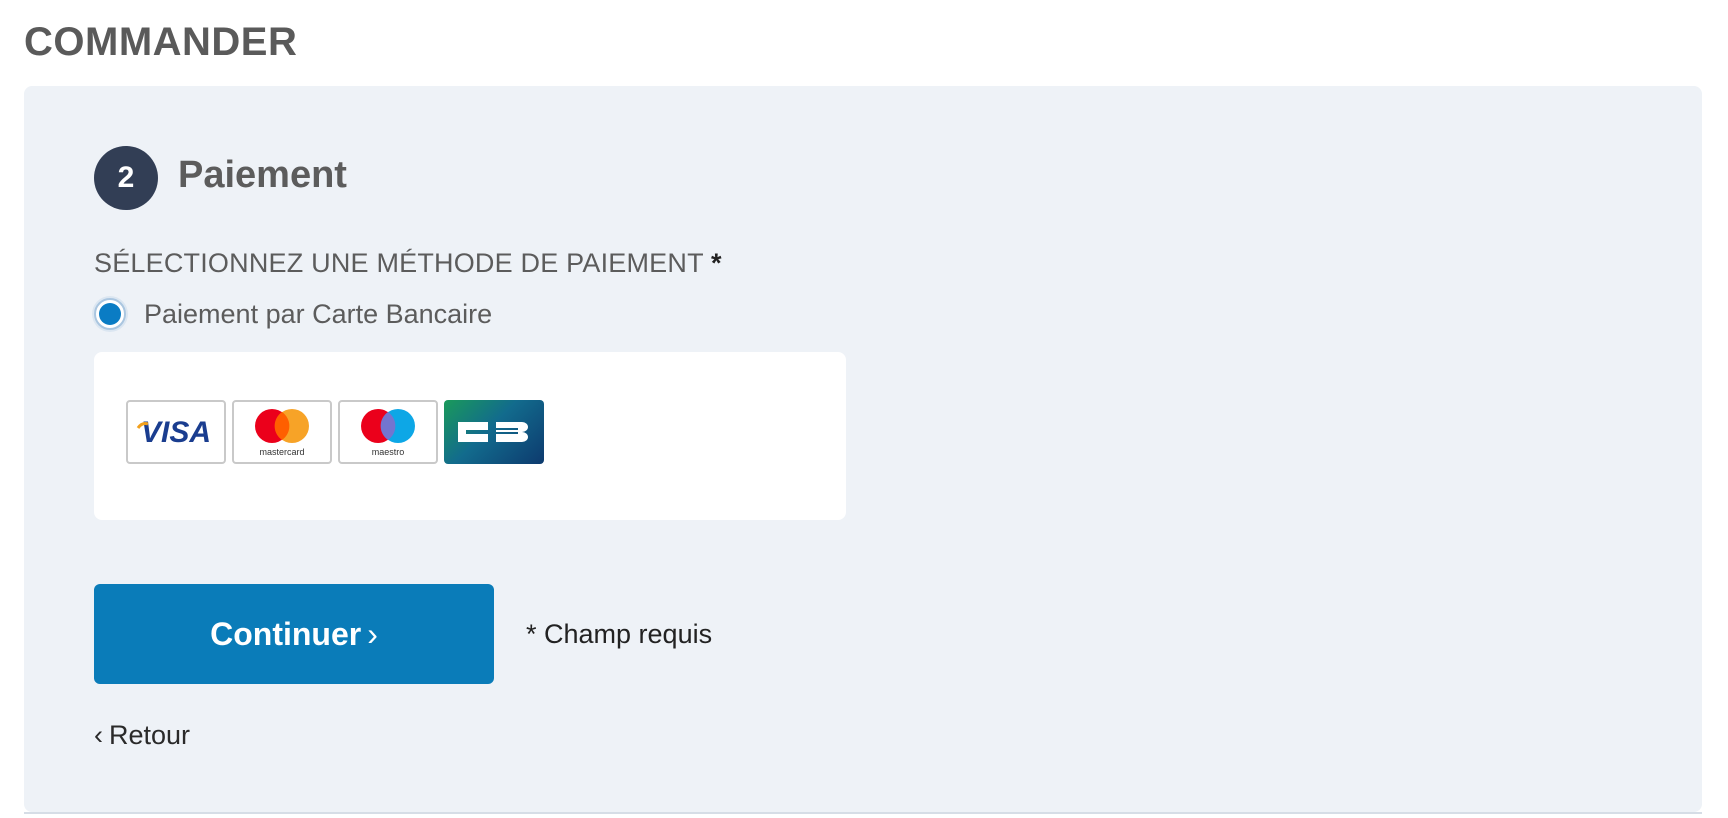 Image resolution: width=1728 pixels, height=818 pixels. I want to click on cb-icon, so click(494, 432).